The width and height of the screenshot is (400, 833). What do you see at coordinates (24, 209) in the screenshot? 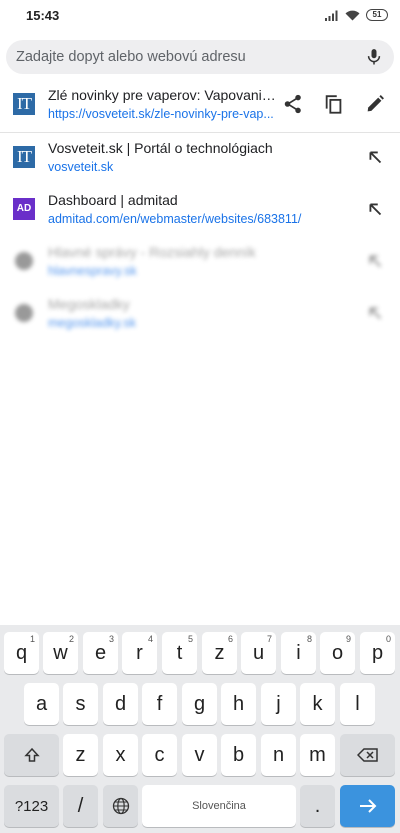
I see `admitad-logo-icon: AD` at bounding box center [24, 209].